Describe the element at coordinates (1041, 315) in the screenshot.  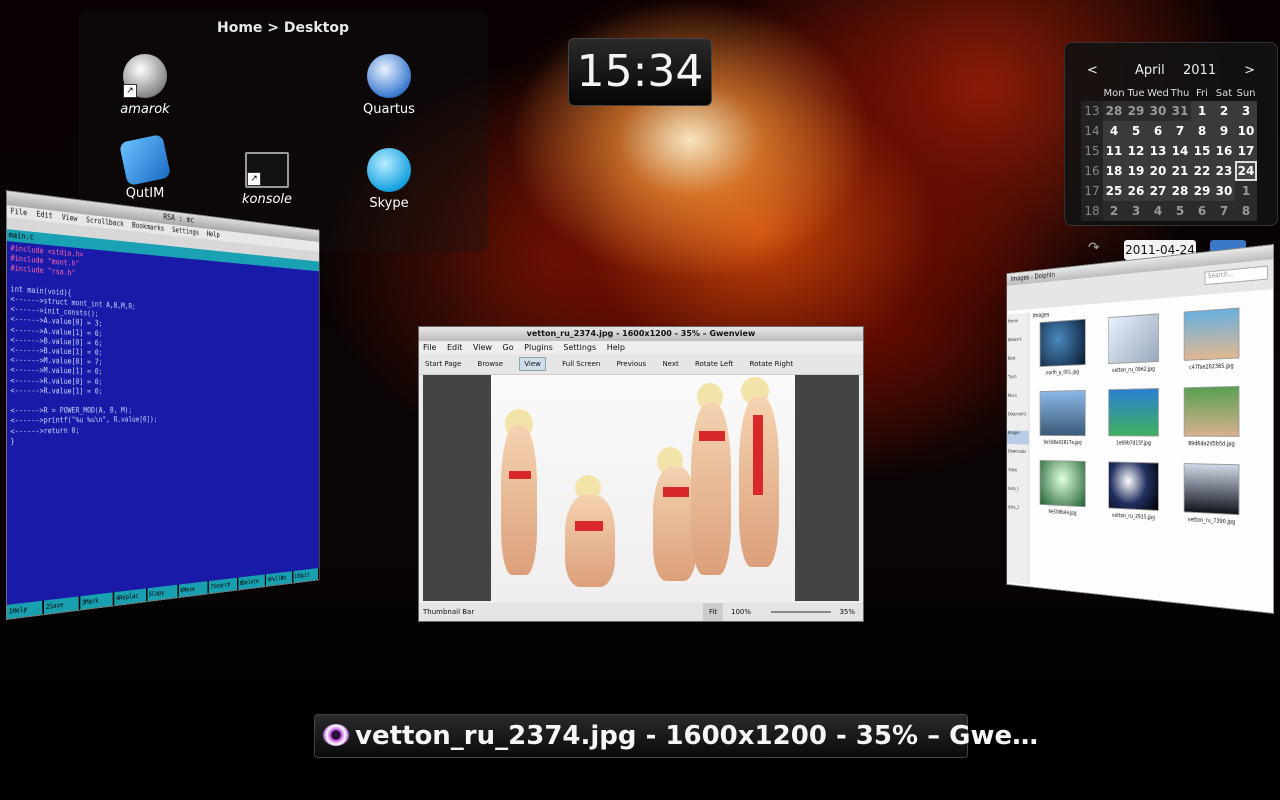
I see `location-breadcrumb: Images` at that location.